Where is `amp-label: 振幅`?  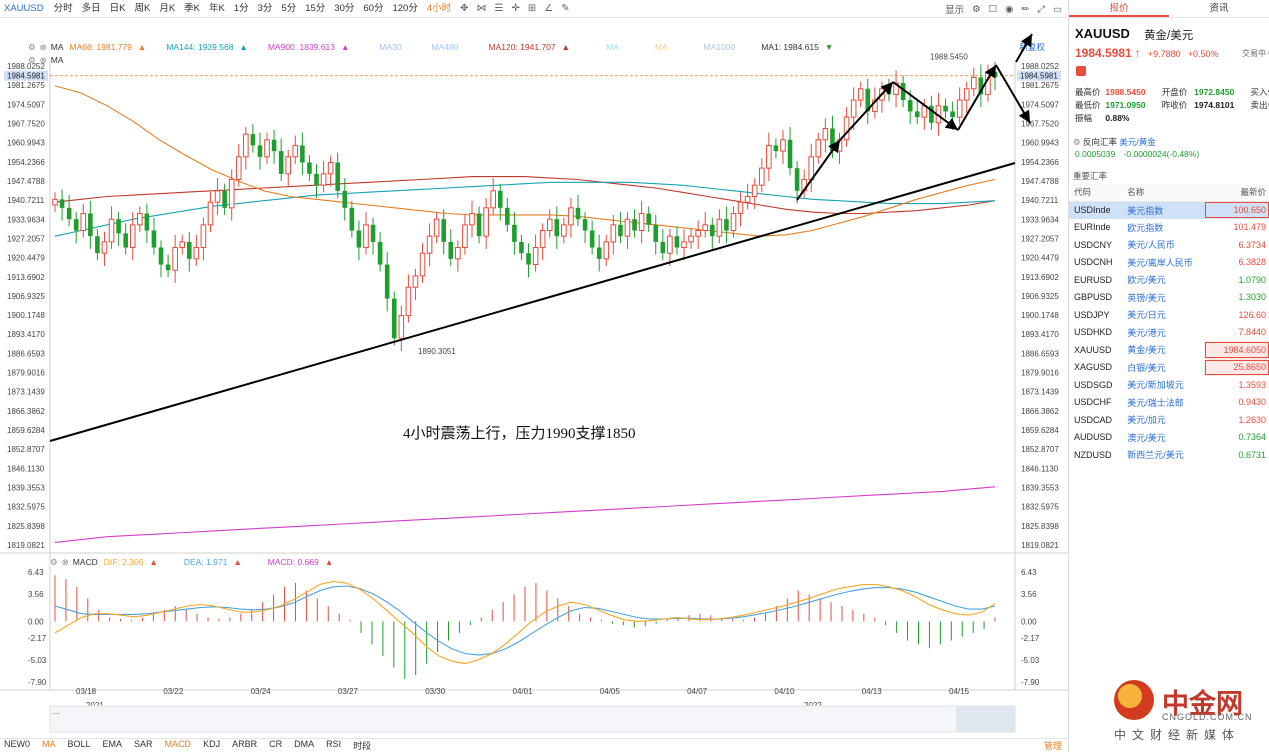 amp-label: 振幅 is located at coordinates (1084, 118).